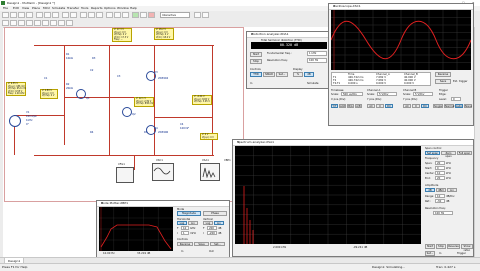  Describe the element at coordinates (440, 168) in the screenshot. I see `start-freq-field: 0` at that location.